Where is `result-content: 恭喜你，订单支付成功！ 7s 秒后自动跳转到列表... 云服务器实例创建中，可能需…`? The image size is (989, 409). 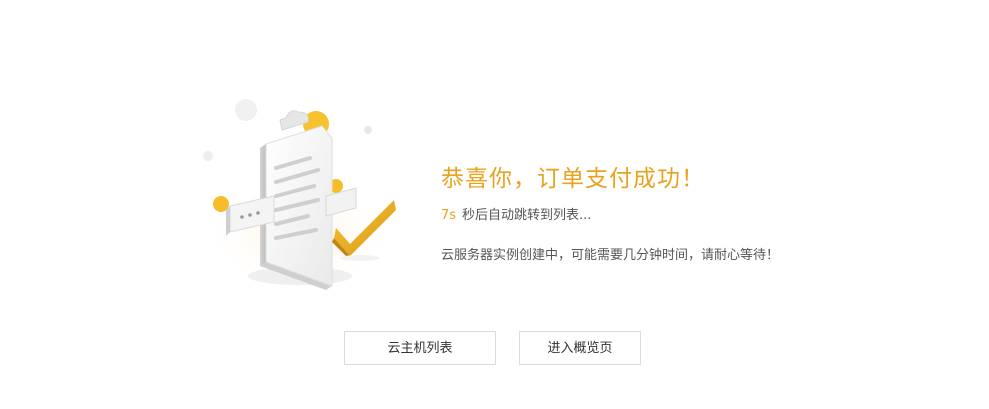 result-content: 恭喜你，订单支付成功！ 7s 秒后自动跳转到列表... 云服务器实例创建中，可能需… is located at coordinates (701, 214).